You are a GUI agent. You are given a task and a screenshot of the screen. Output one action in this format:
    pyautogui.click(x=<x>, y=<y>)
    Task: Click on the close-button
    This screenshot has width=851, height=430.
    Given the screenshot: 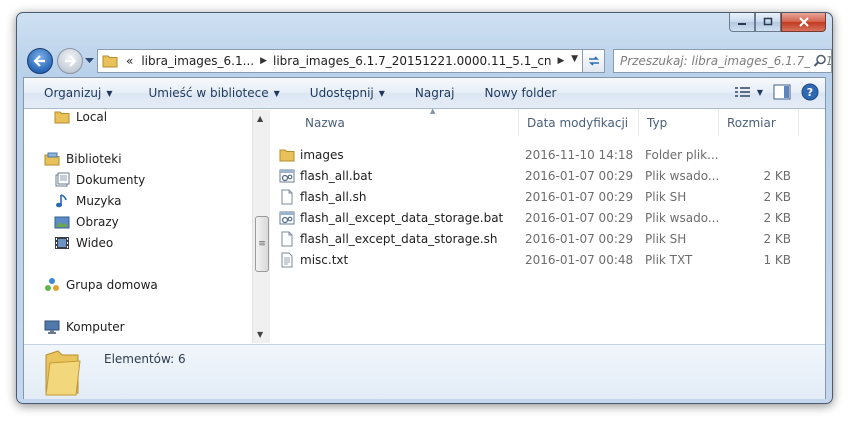 What is the action you would take?
    pyautogui.click(x=803, y=22)
    